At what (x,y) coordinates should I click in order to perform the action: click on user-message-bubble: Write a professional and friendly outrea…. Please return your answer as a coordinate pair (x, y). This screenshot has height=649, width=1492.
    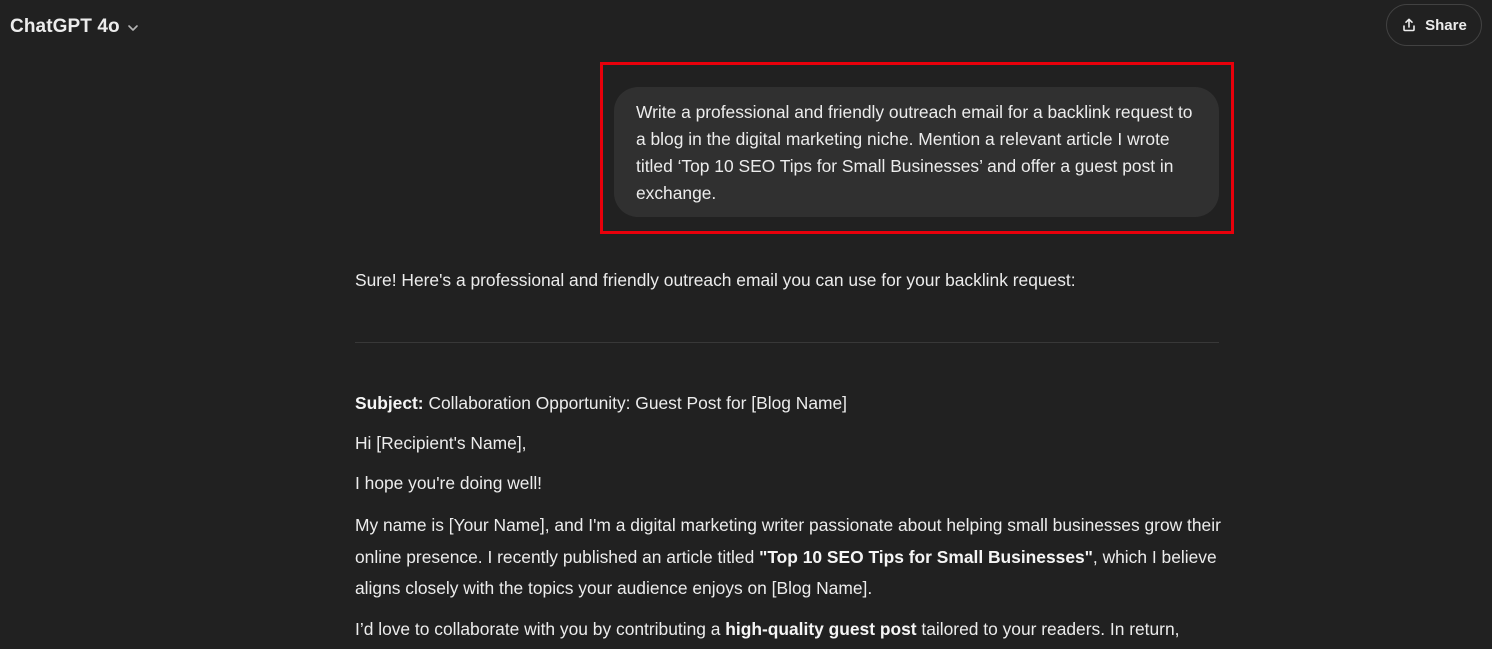
    Looking at the image, I should click on (916, 152).